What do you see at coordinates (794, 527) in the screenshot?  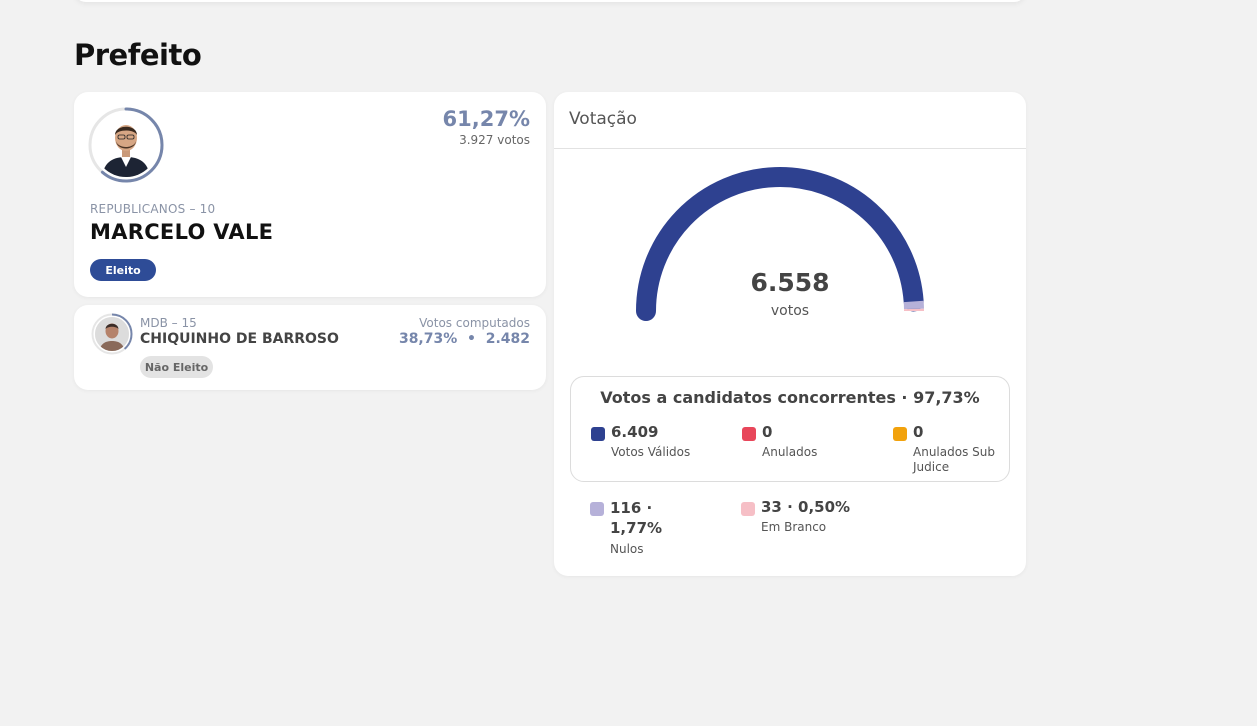 I see `legend-label: Em Branco` at bounding box center [794, 527].